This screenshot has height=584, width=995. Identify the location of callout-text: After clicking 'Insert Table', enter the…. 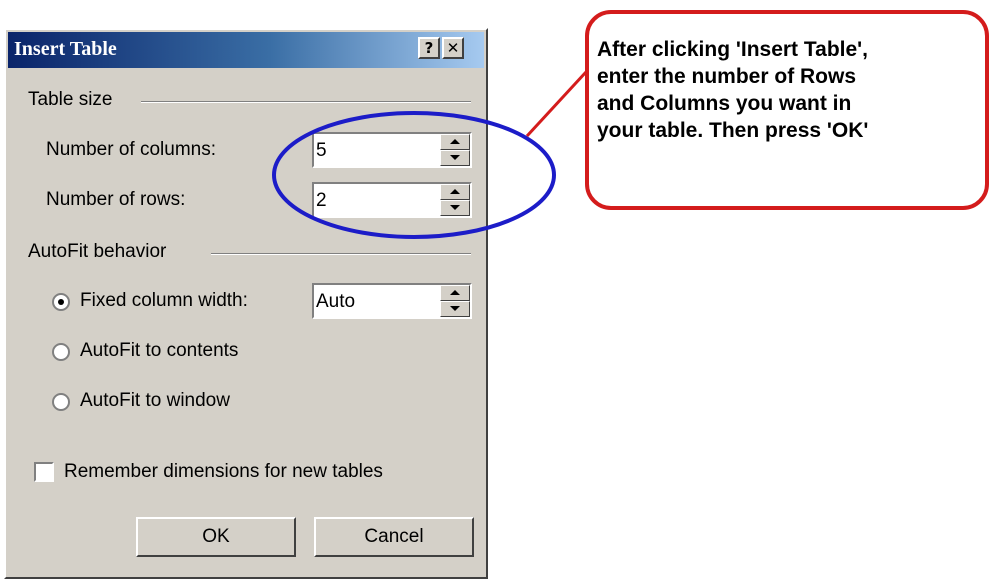
(792, 90).